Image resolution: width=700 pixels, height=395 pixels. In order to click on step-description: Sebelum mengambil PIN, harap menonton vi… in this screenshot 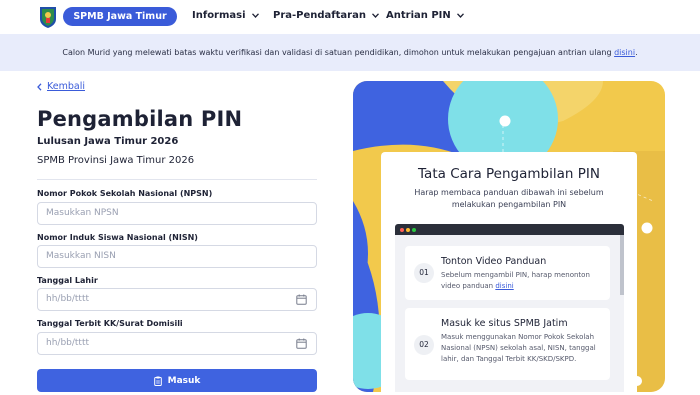, I will do `click(523, 281)`.